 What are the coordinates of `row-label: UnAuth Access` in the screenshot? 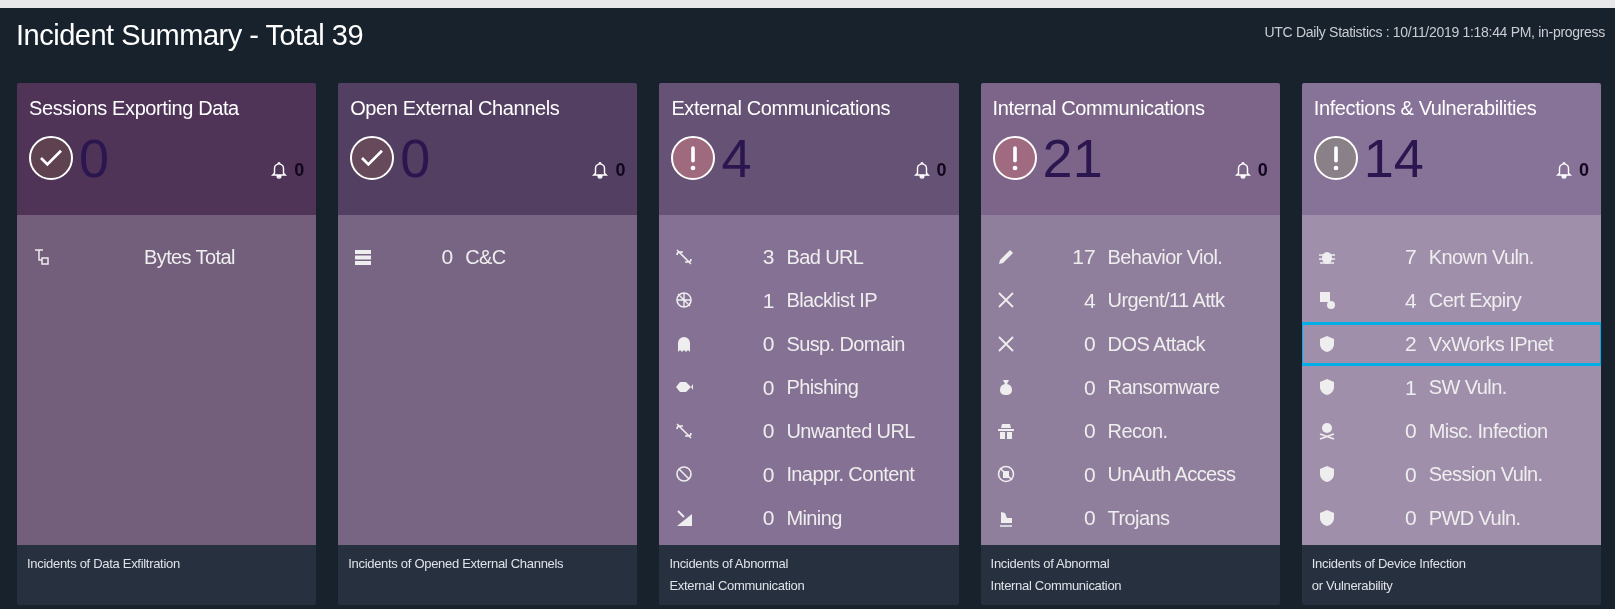 It's located at (1171, 475).